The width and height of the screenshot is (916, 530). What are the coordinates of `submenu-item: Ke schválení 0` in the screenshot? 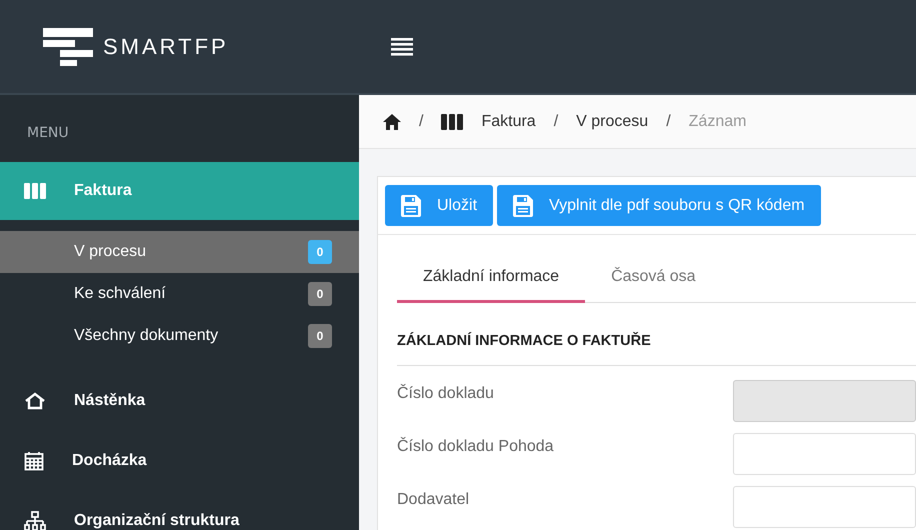 It's located at (179, 294).